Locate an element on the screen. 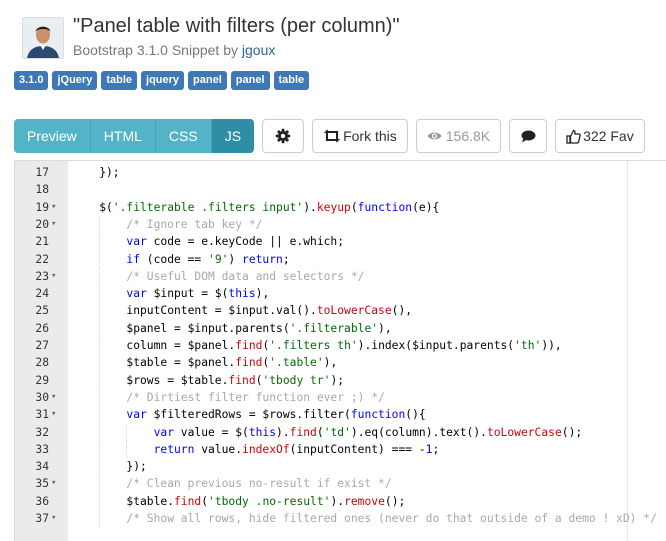 The width and height of the screenshot is (666, 541). avatar-image is located at coordinates (43, 38).